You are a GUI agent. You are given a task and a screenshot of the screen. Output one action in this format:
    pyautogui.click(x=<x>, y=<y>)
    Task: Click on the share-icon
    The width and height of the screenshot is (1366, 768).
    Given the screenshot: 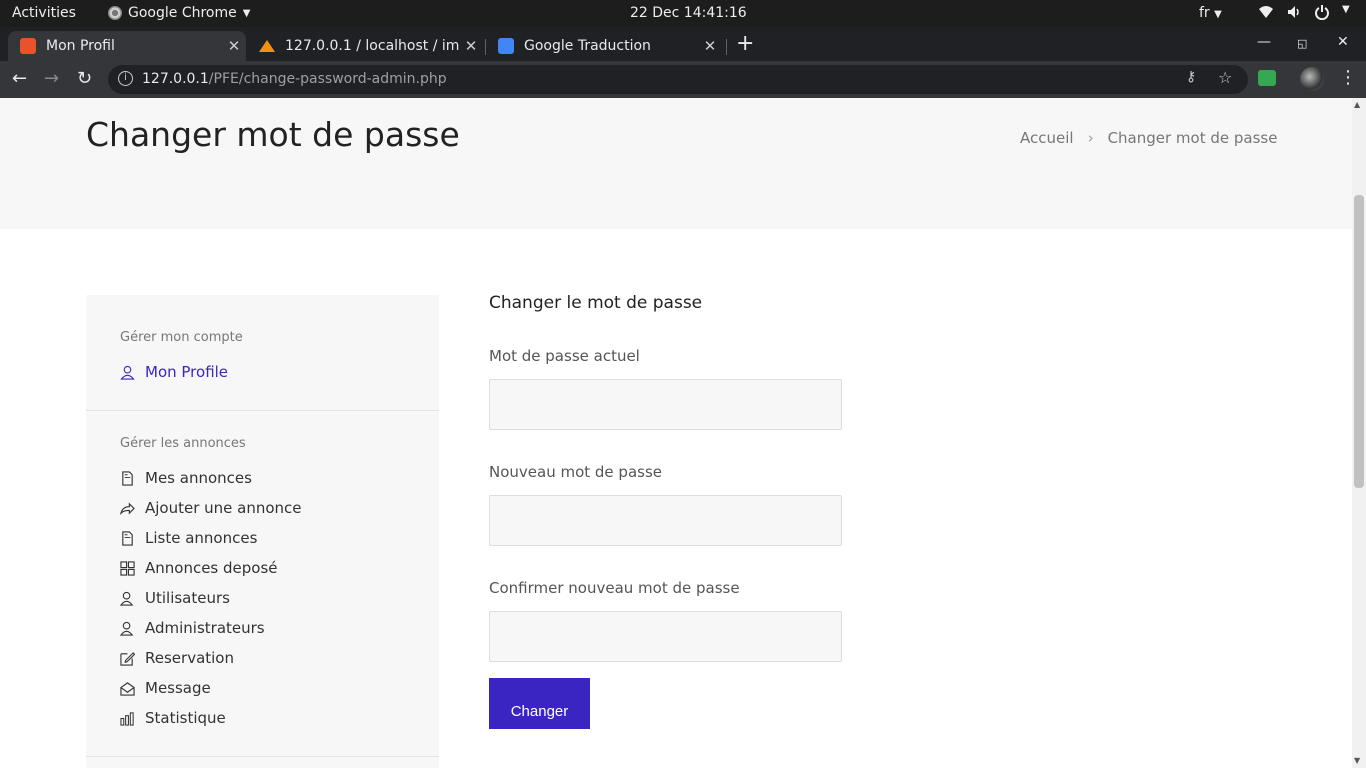 What is the action you would take?
    pyautogui.click(x=127, y=508)
    